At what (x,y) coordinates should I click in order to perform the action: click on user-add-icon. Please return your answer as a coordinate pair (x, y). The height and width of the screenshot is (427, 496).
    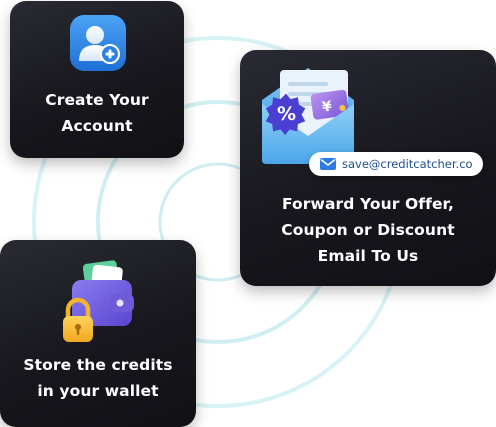
    Looking at the image, I should click on (98, 43).